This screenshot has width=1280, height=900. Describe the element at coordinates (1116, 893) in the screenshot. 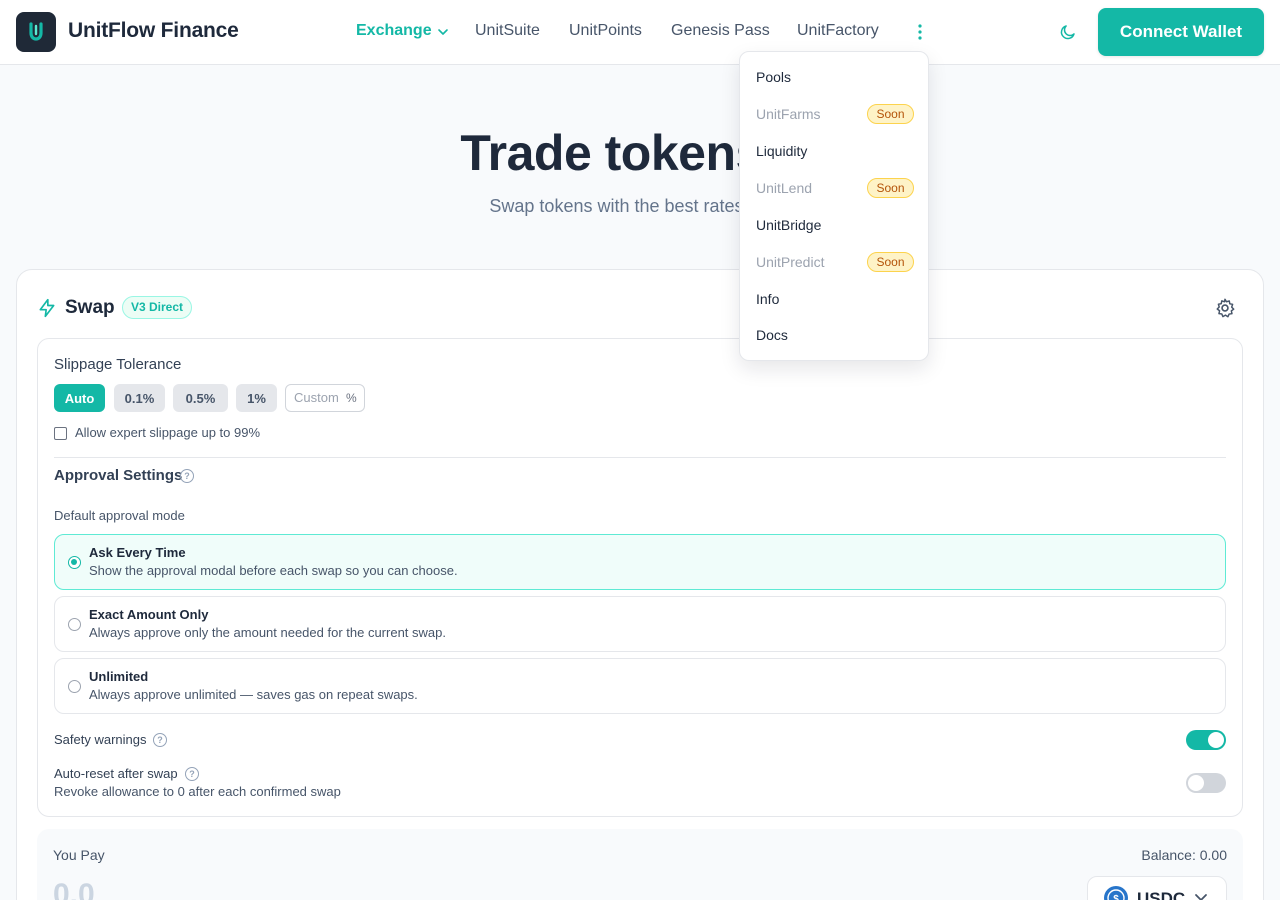

I see `usdc-token-icon: $` at that location.